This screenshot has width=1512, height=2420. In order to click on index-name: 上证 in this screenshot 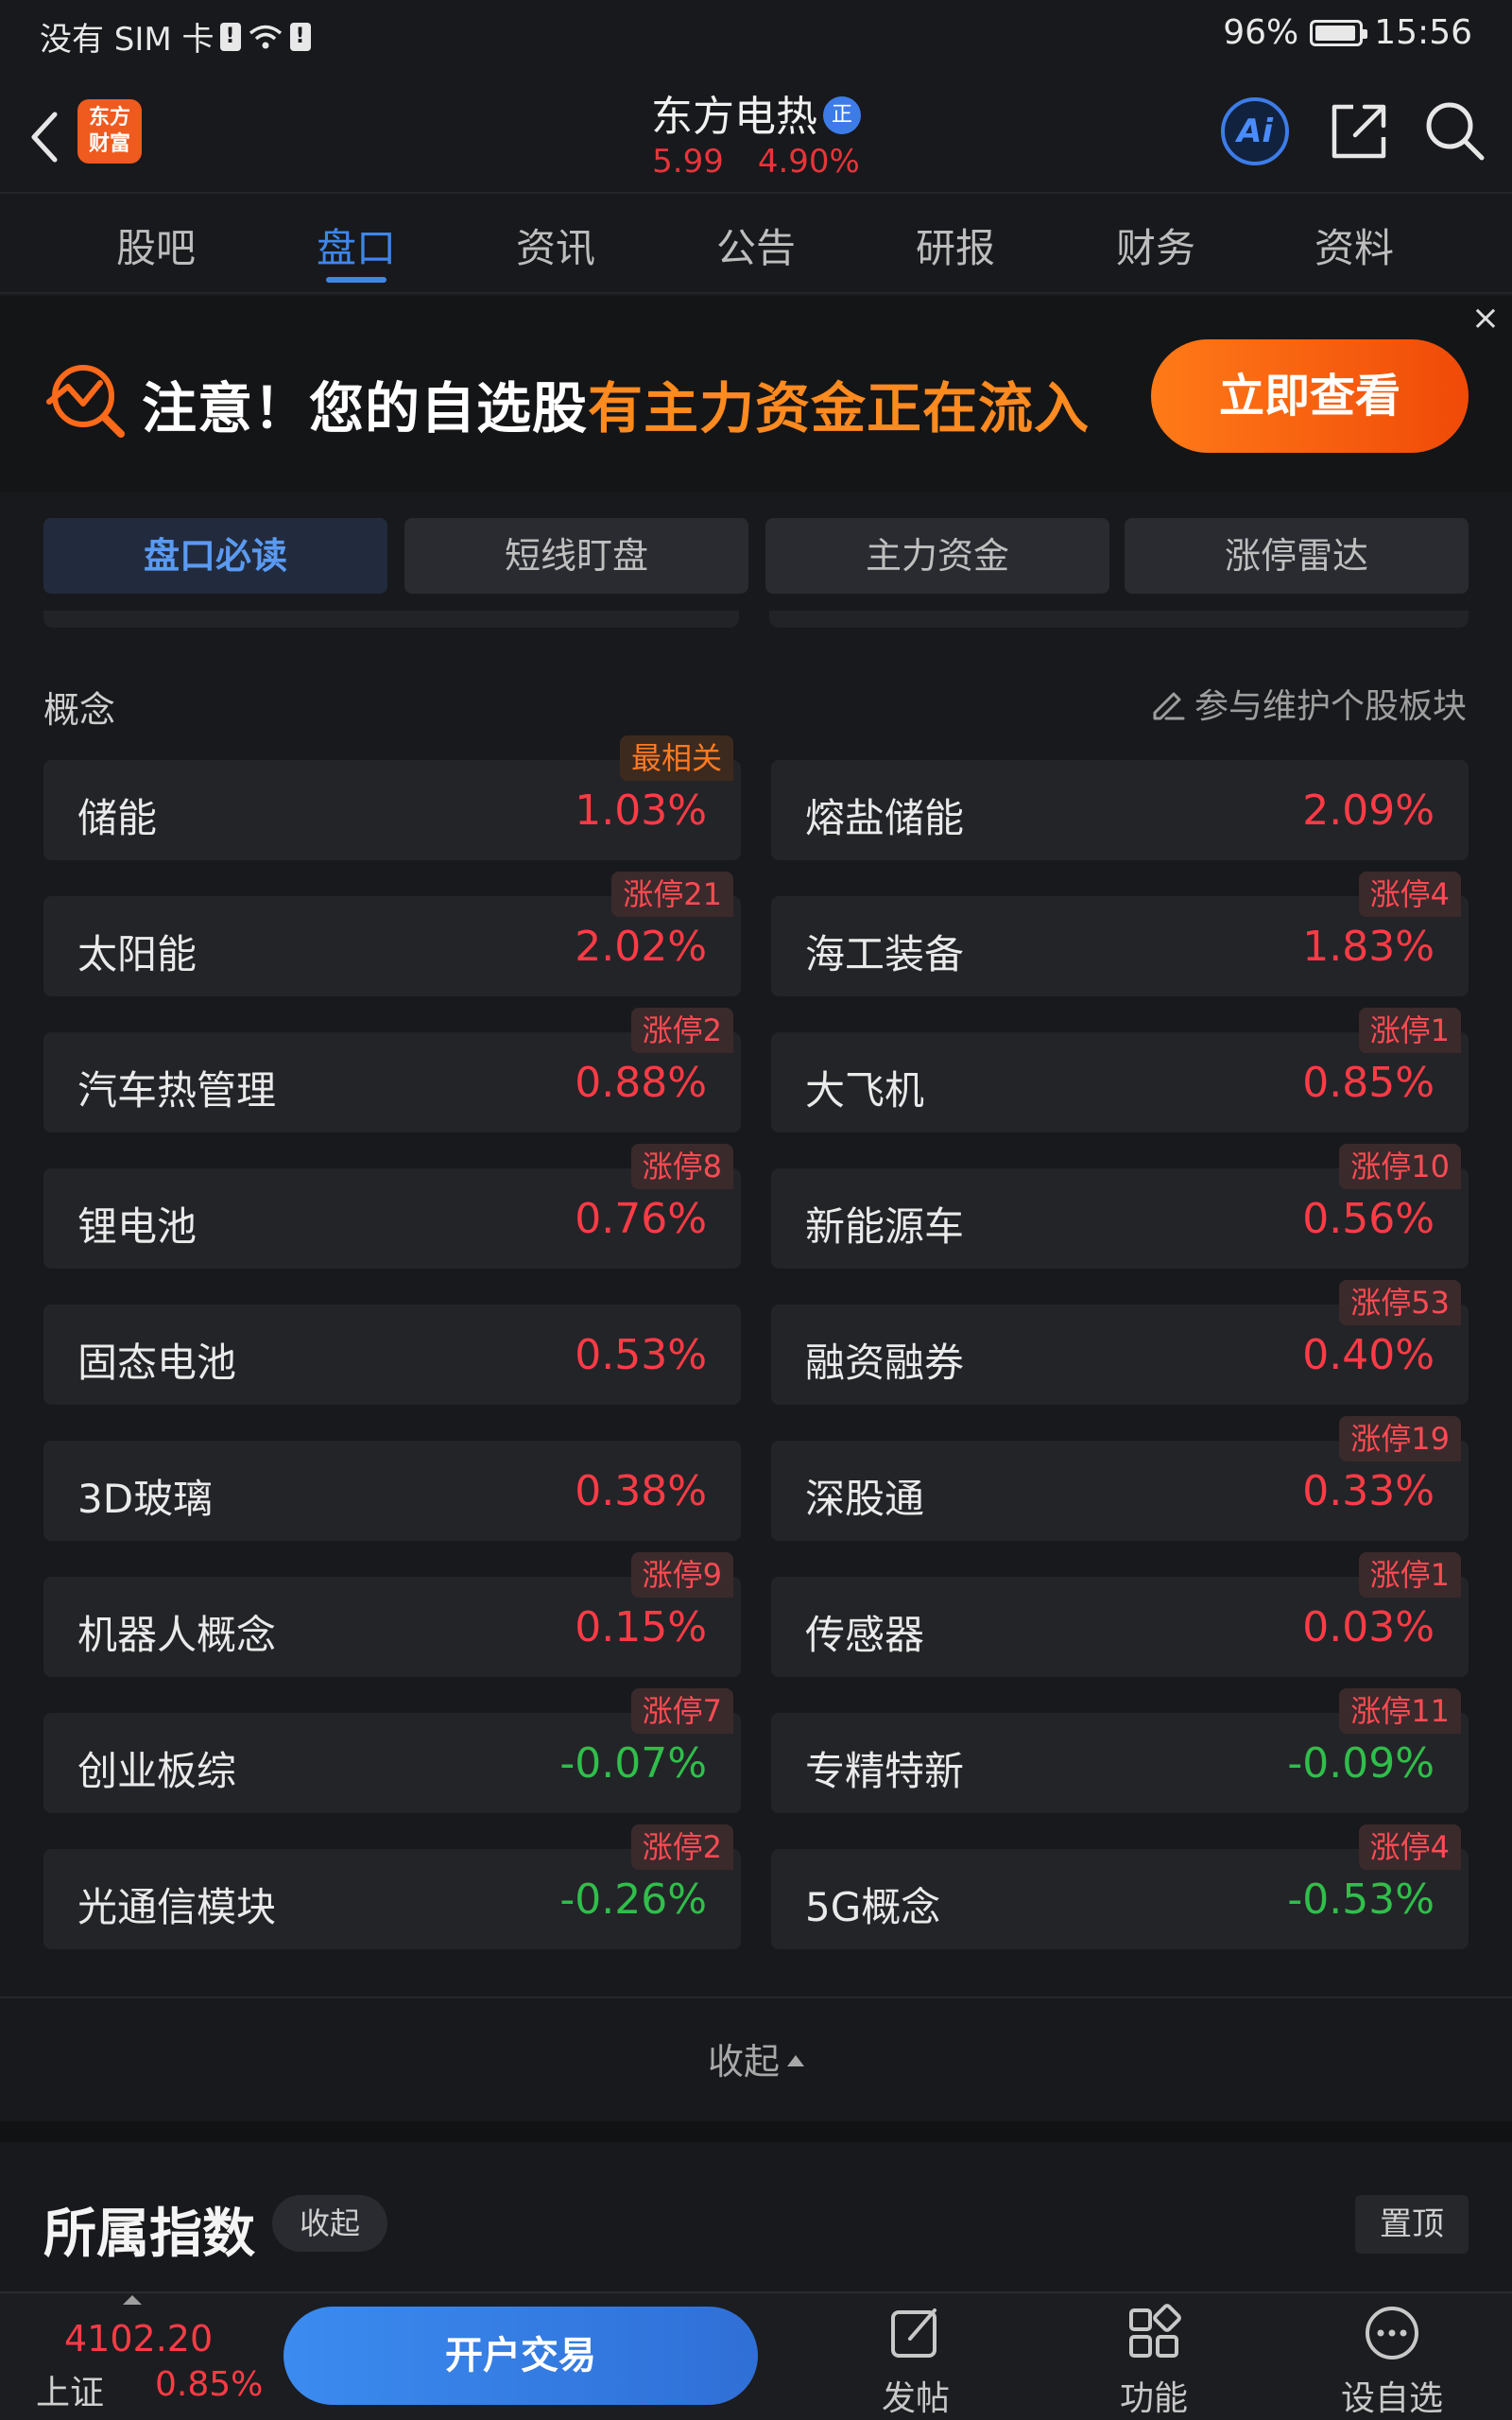, I will do `click(70, 2389)`.